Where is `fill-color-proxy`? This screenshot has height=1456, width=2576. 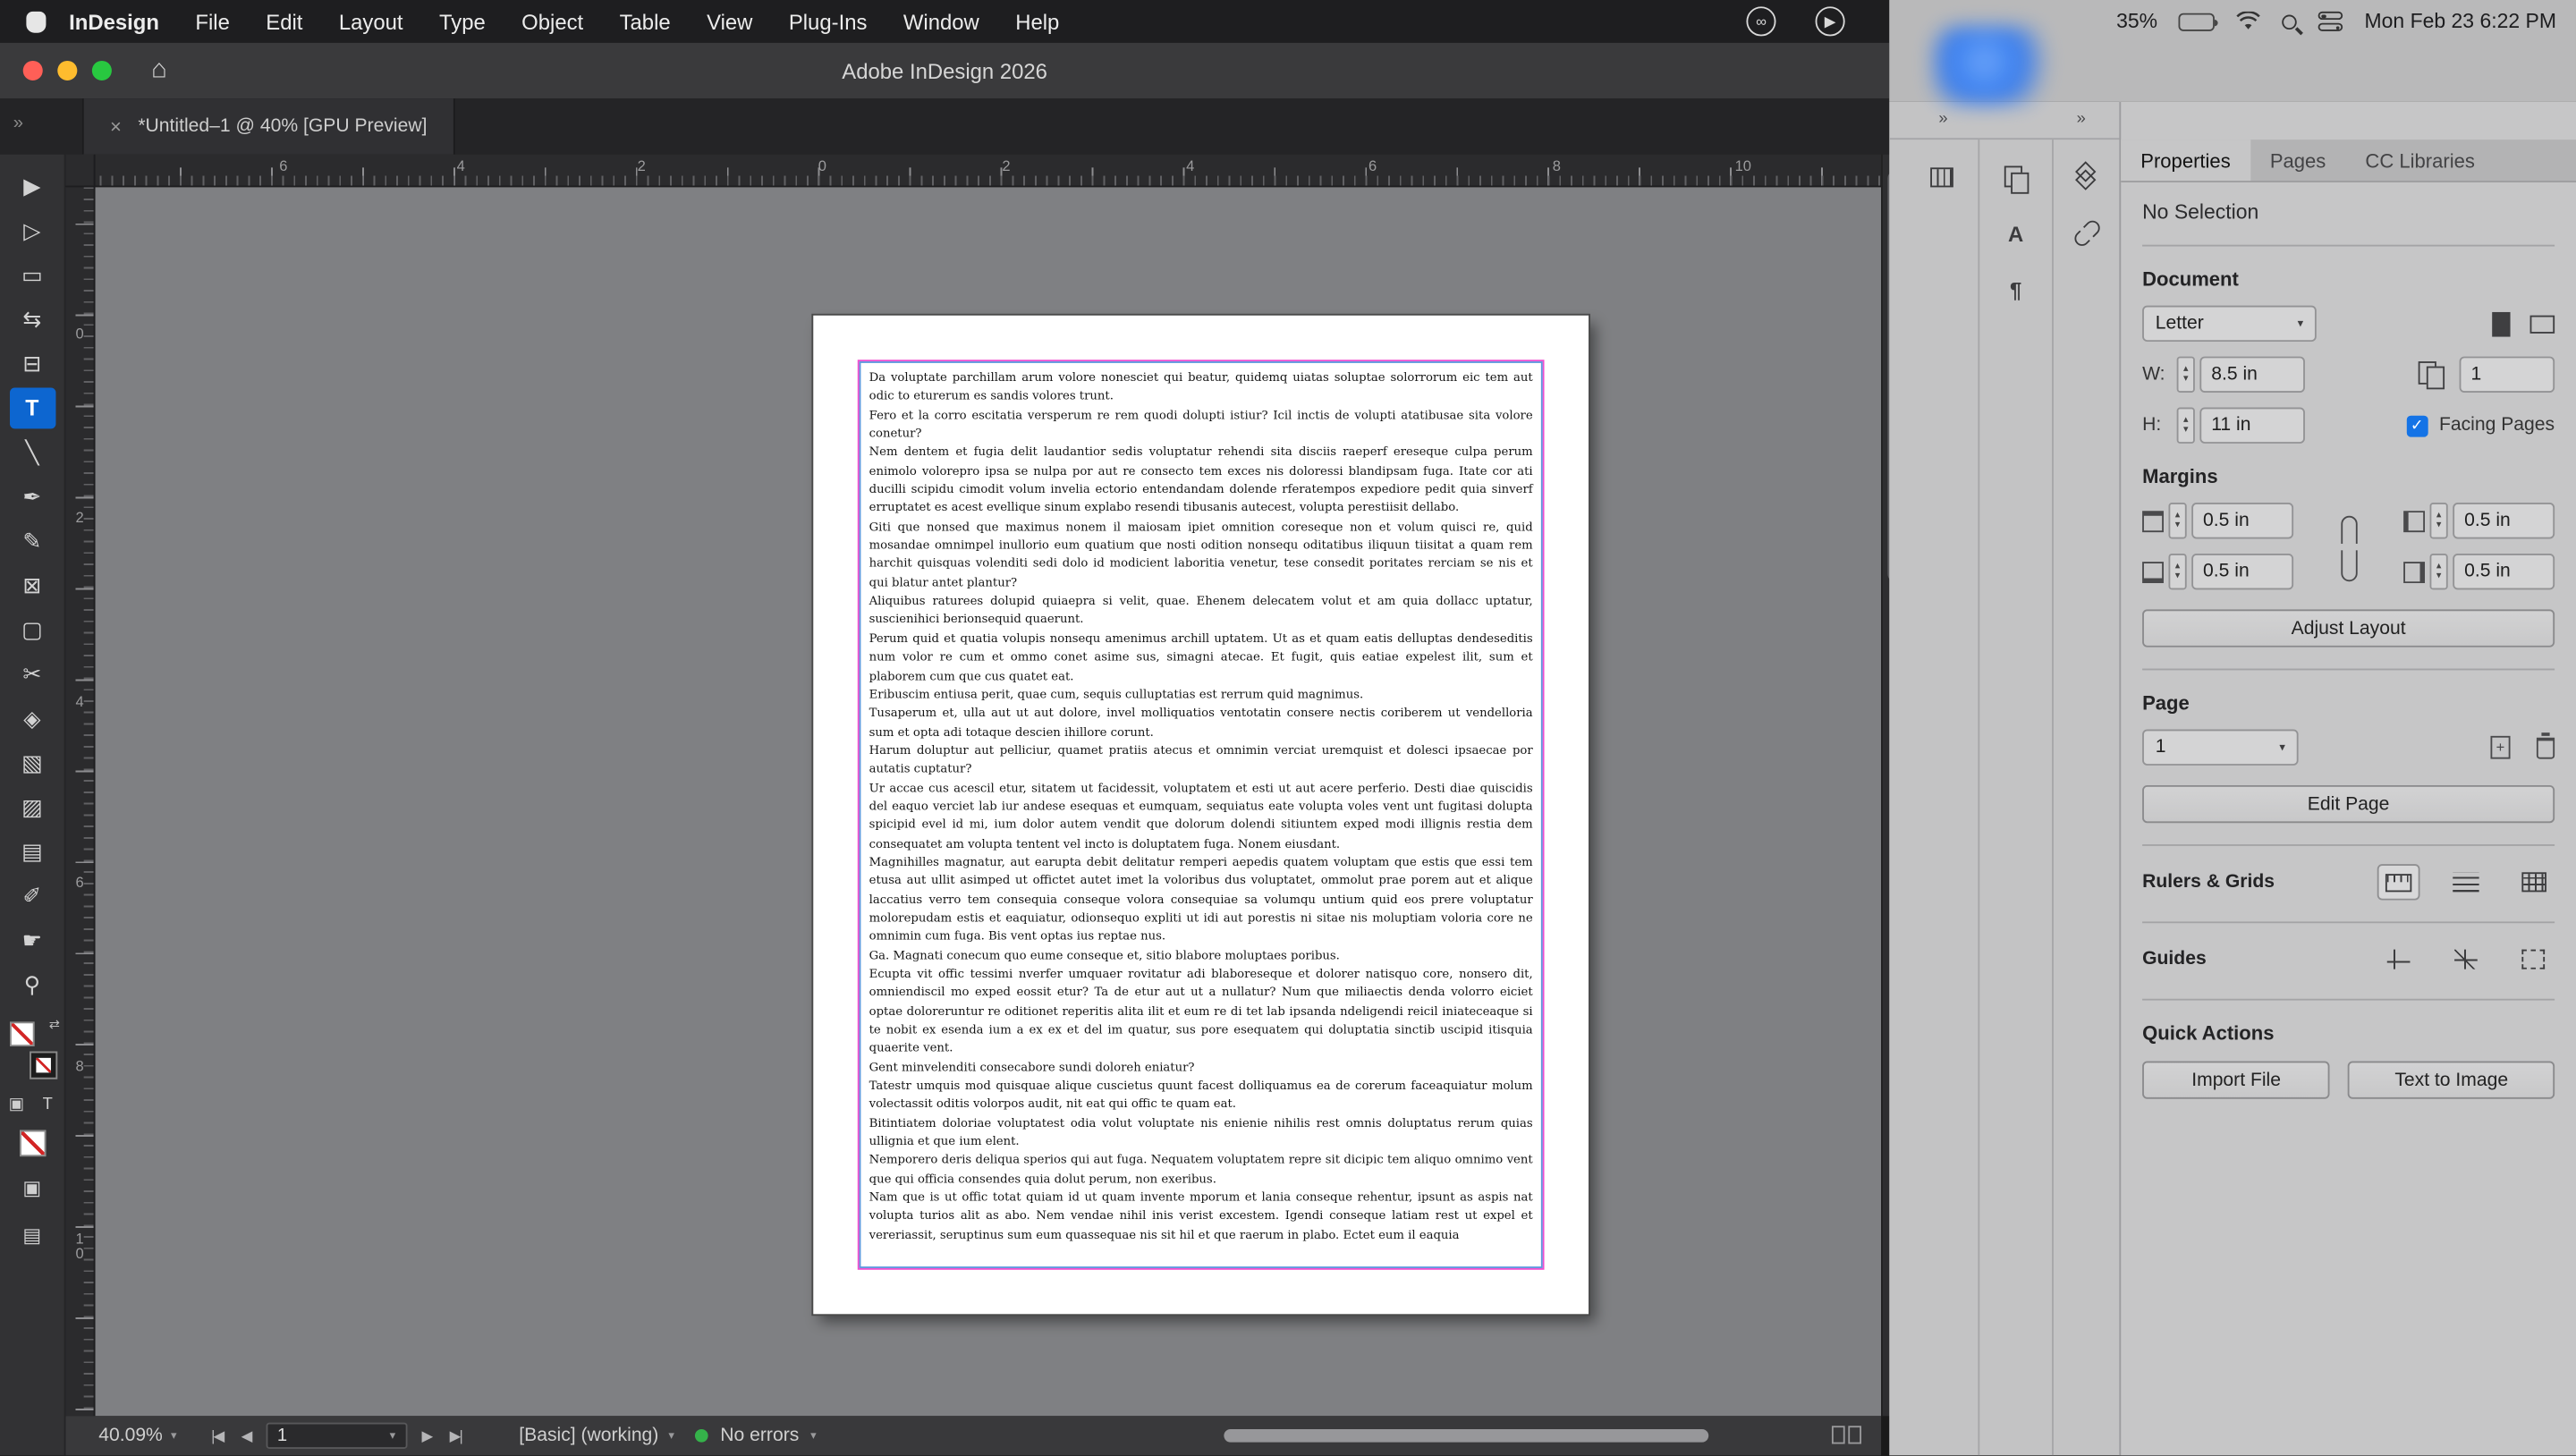 fill-color-proxy is located at coordinates (21, 1033).